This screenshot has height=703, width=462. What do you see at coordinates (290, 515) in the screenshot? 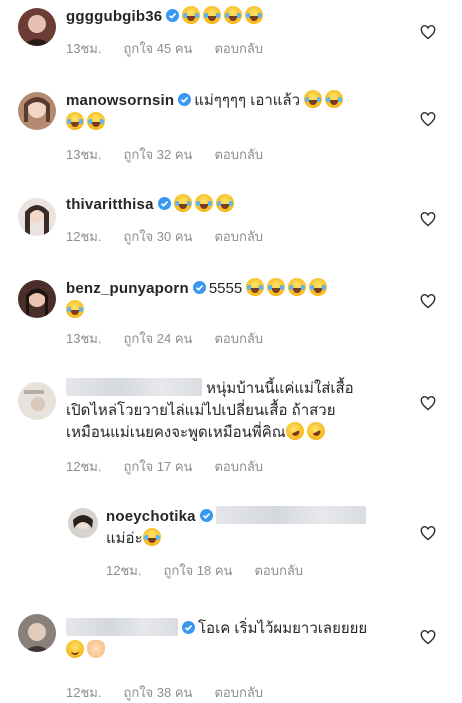
I see `text-redacted` at bounding box center [290, 515].